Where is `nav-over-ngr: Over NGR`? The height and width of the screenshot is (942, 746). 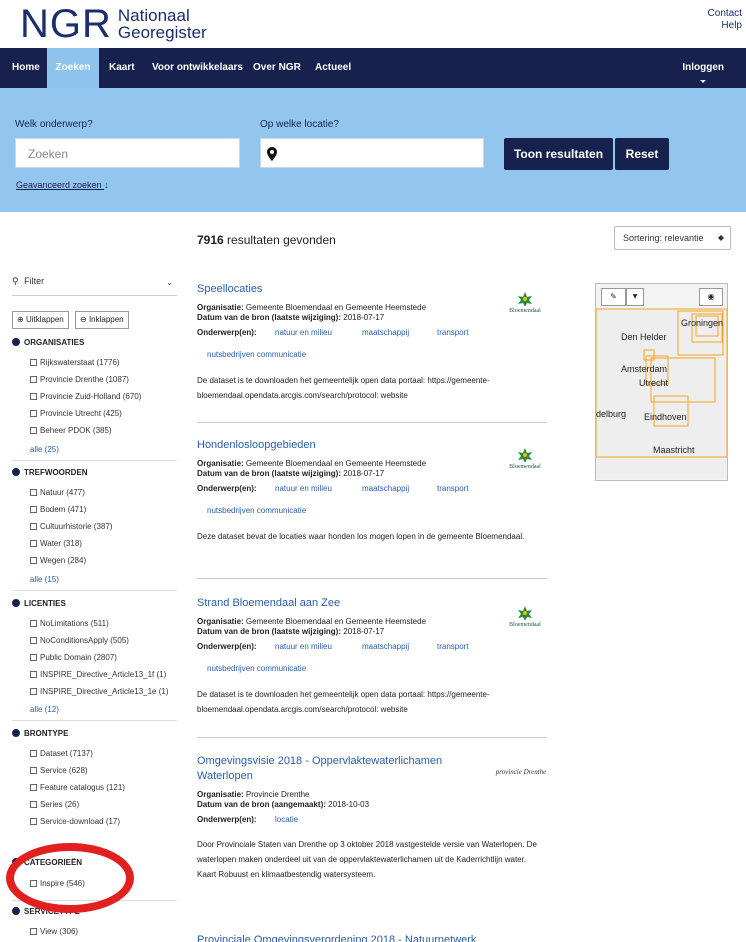 nav-over-ngr: Over NGR is located at coordinates (277, 68).